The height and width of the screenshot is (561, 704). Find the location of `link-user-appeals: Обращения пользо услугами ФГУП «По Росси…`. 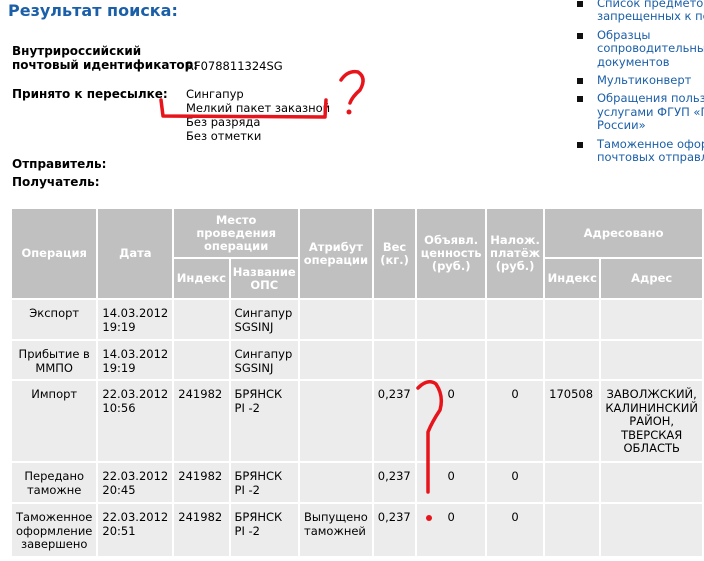

link-user-appeals: Обращения пользо услугами ФГУП «По Росси… is located at coordinates (639, 112).